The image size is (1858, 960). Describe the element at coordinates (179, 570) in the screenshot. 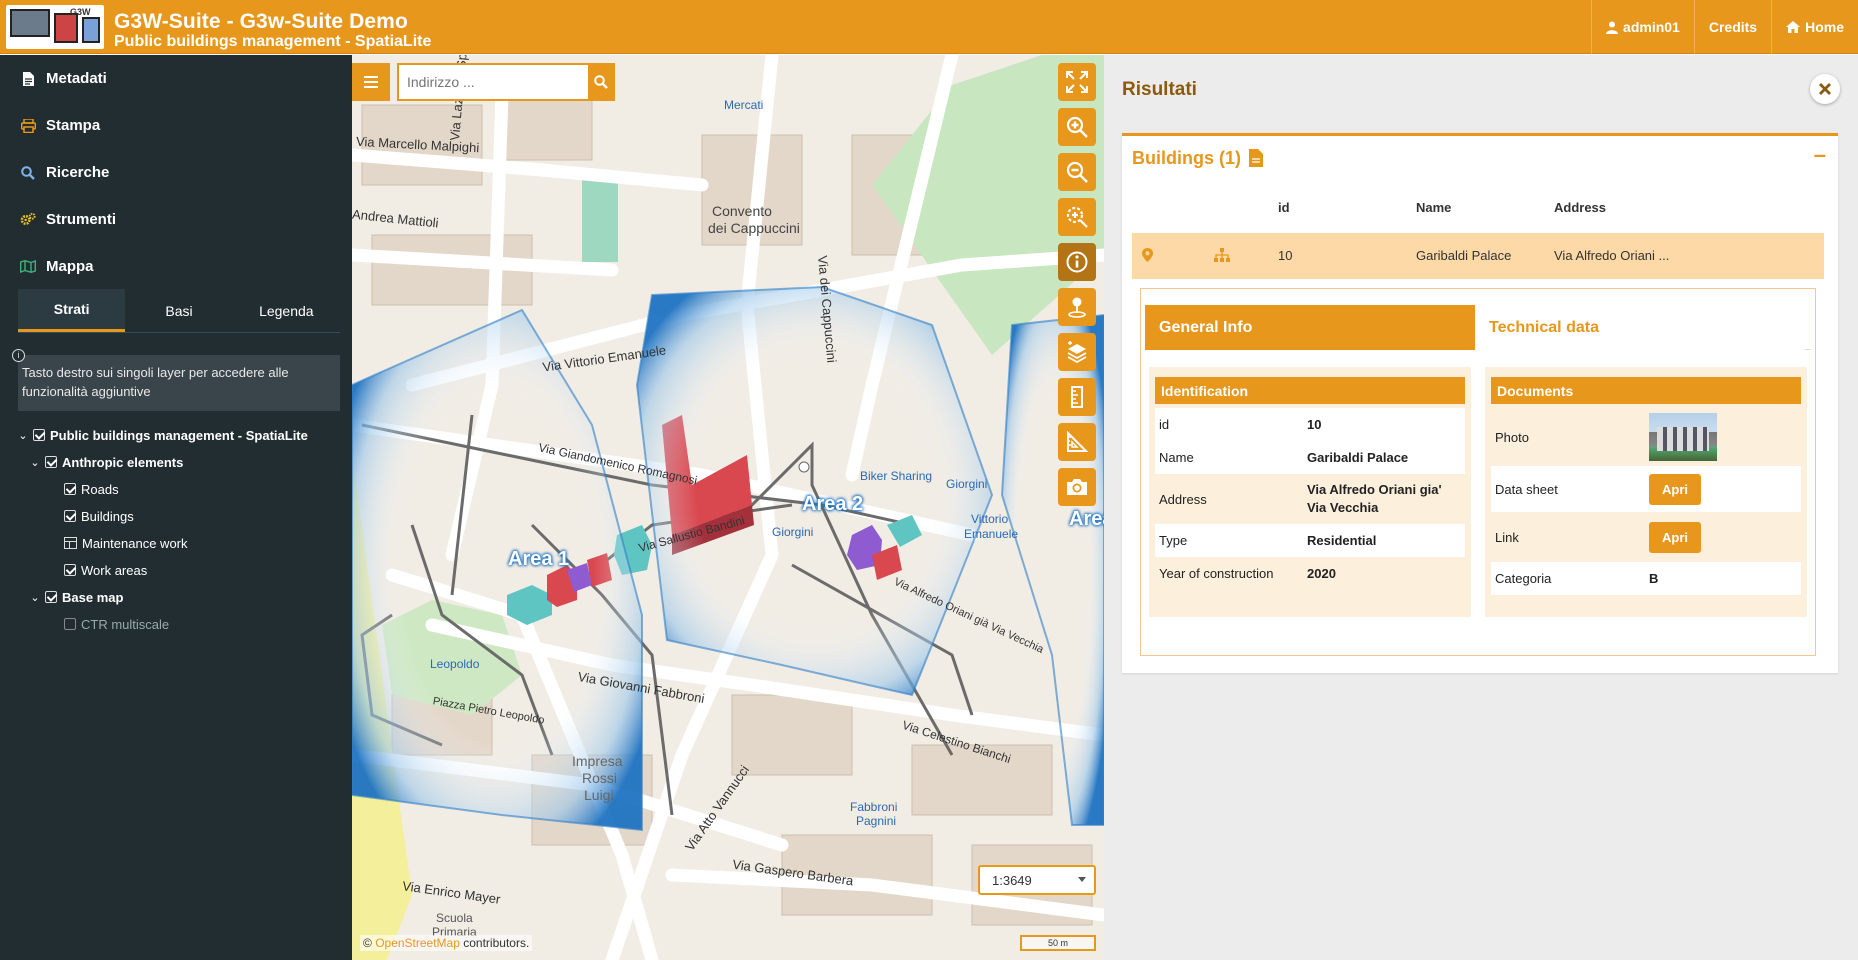

I see `tree-layer-work-areas: Work areas` at that location.